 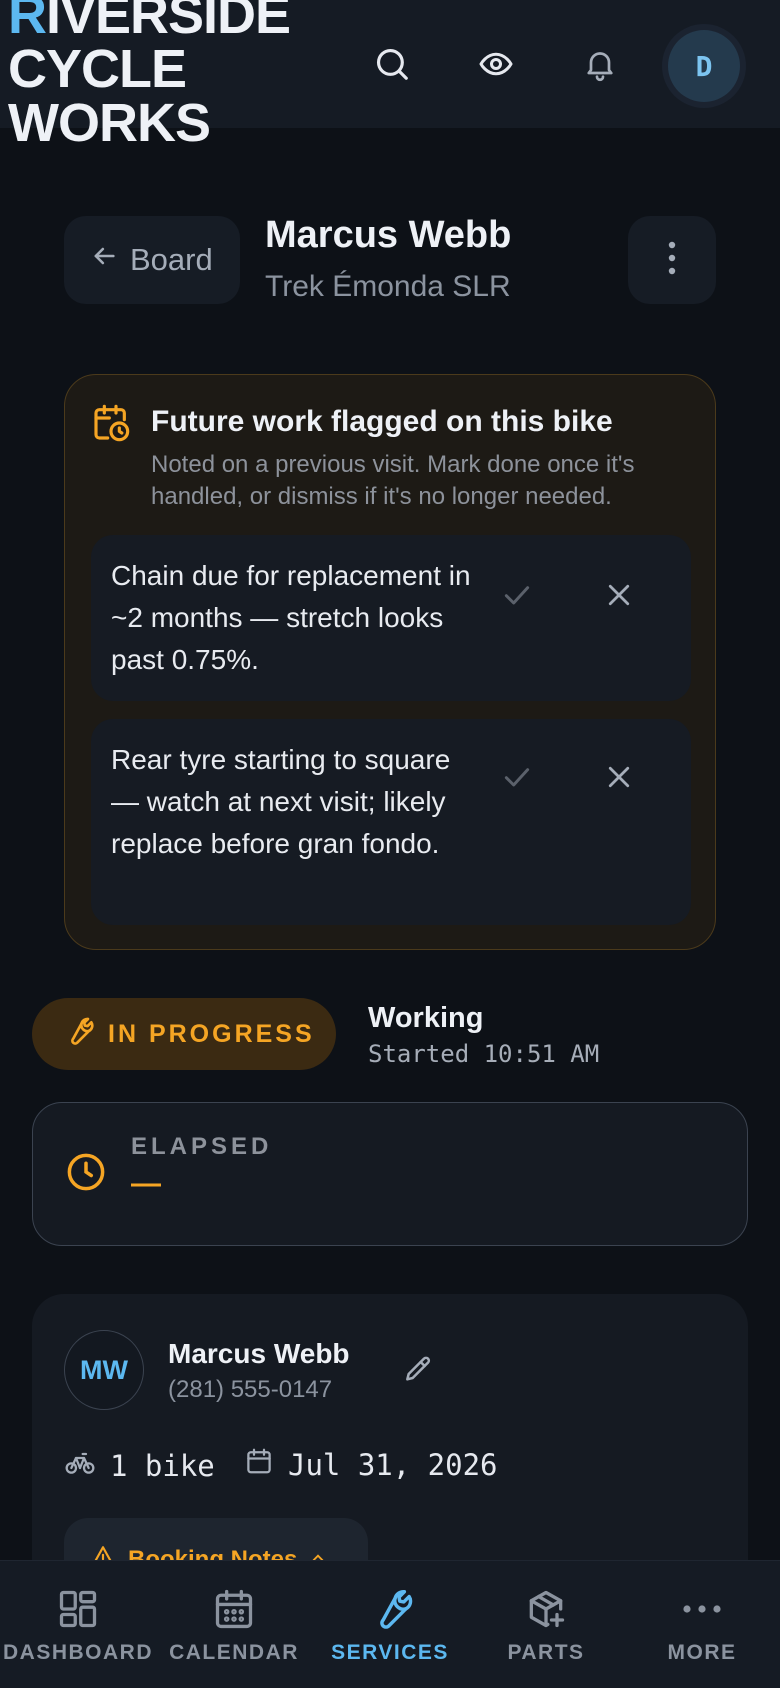 What do you see at coordinates (390, 1174) in the screenshot?
I see `elapsed-timer-card: ELAPSED —` at bounding box center [390, 1174].